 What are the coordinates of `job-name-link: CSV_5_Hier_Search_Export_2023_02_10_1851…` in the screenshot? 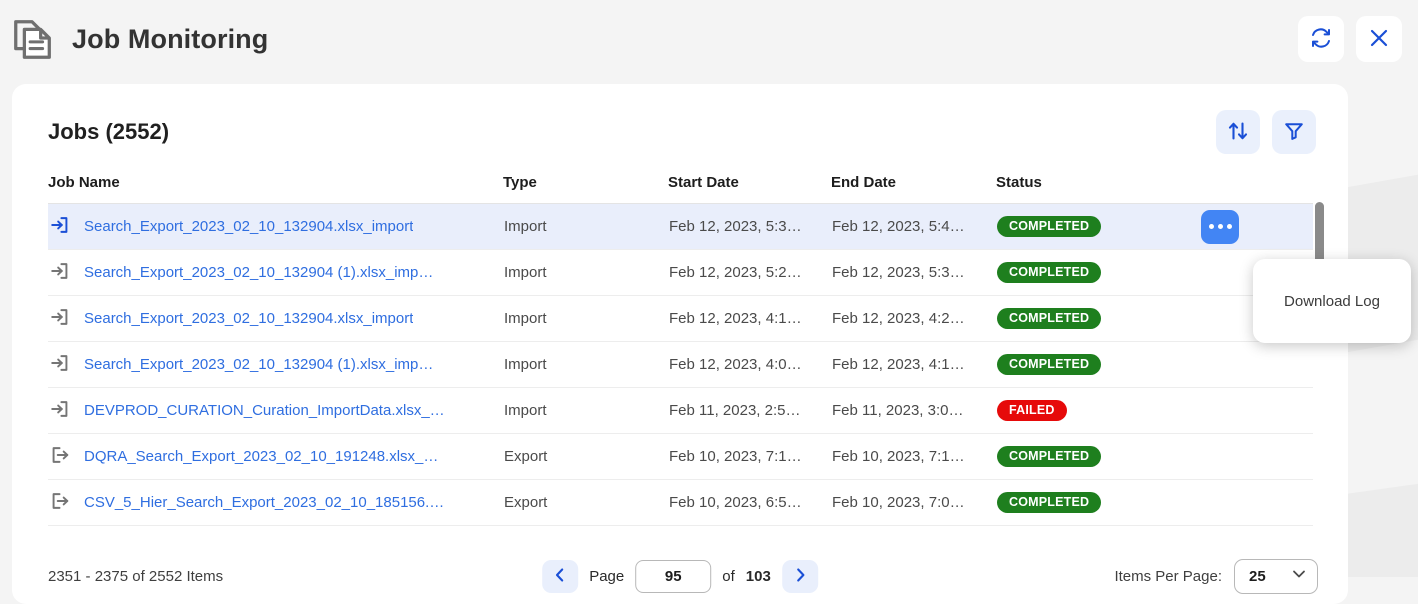 It's located at (264, 502).